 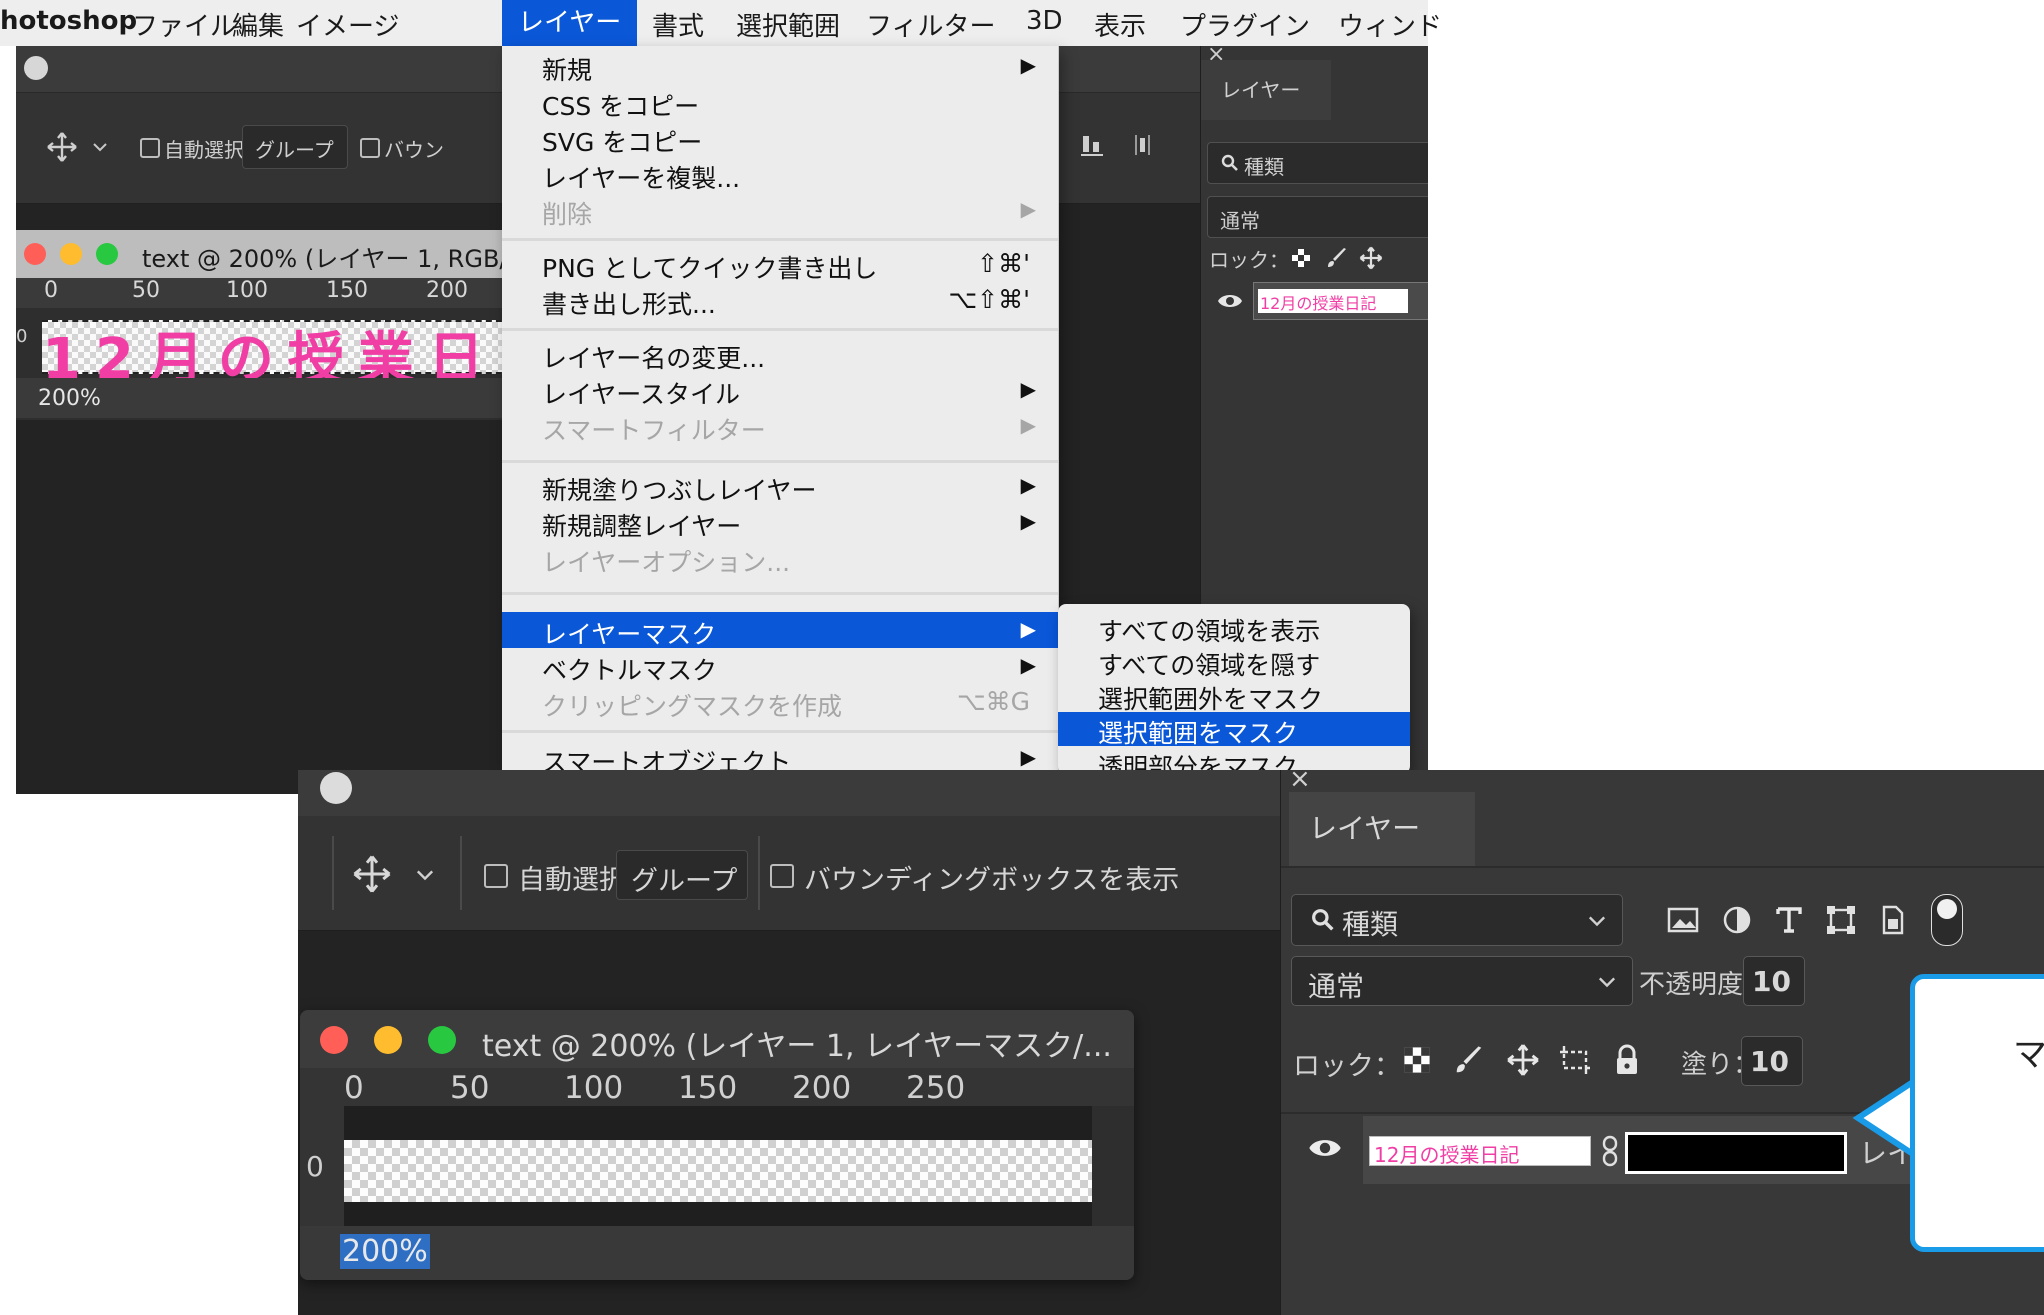 I want to click on menu-item-label: 新規調整レイヤー, so click(x=642, y=526).